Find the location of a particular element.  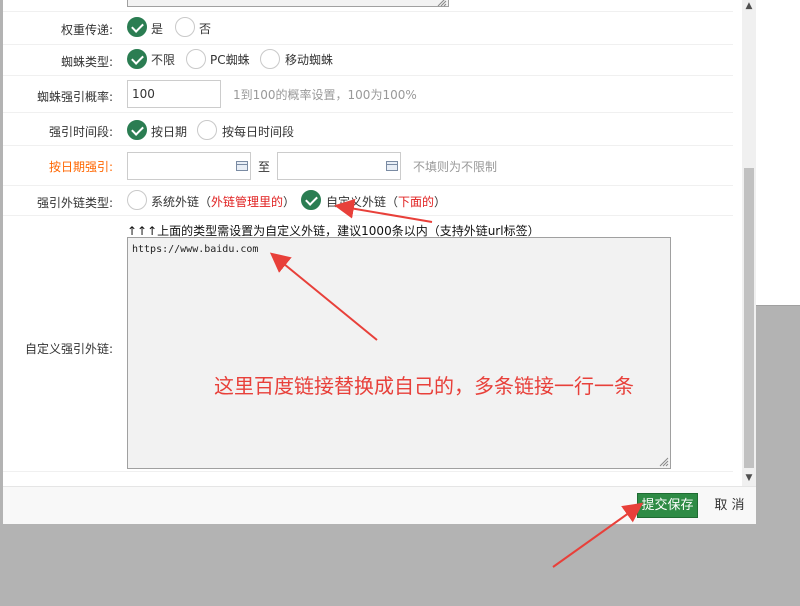

spider-mobile-radio is located at coordinates (270, 59).